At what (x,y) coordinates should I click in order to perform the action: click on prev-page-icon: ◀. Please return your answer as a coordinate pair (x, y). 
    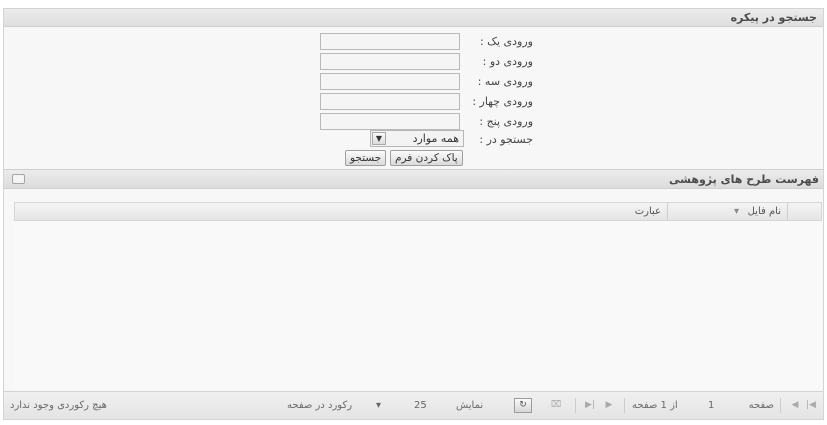
    Looking at the image, I should click on (795, 405).